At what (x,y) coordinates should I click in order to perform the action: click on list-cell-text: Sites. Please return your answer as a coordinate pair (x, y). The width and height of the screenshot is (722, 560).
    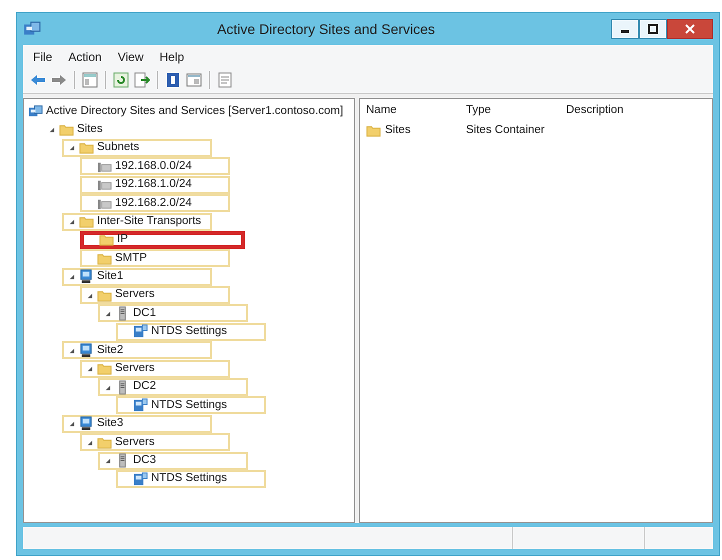
    Looking at the image, I should click on (398, 130).